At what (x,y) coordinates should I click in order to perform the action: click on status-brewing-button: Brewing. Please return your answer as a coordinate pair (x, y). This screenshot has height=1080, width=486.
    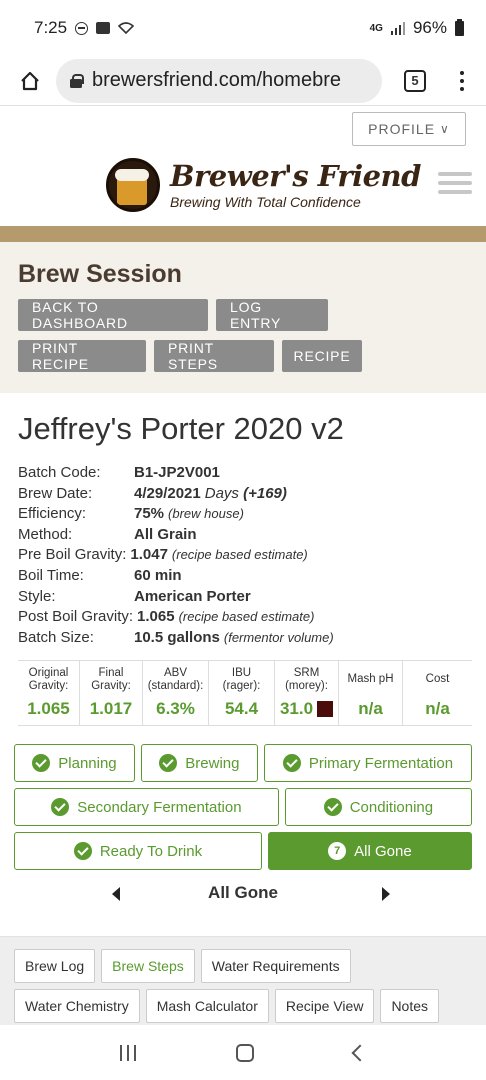
    Looking at the image, I should click on (199, 763).